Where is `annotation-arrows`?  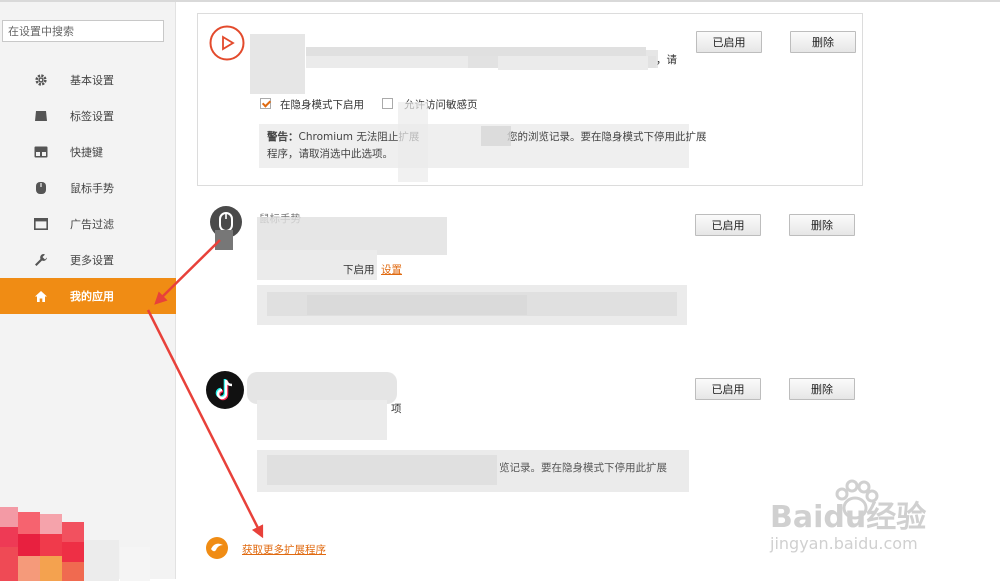 annotation-arrows is located at coordinates (205, 389).